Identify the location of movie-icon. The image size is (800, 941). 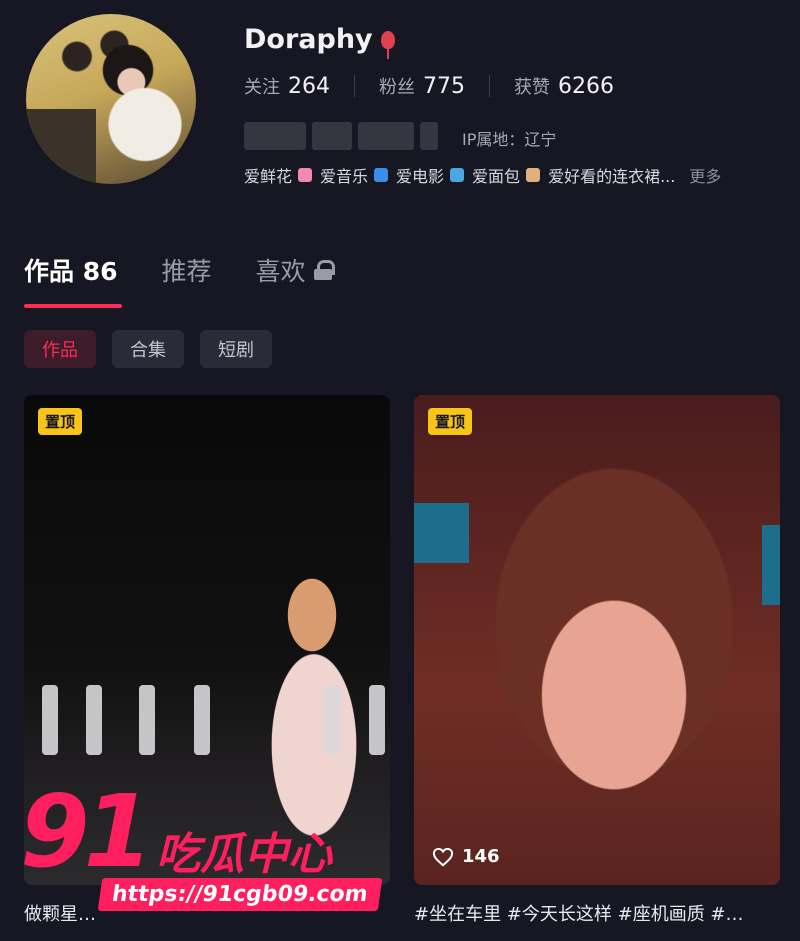
(457, 175).